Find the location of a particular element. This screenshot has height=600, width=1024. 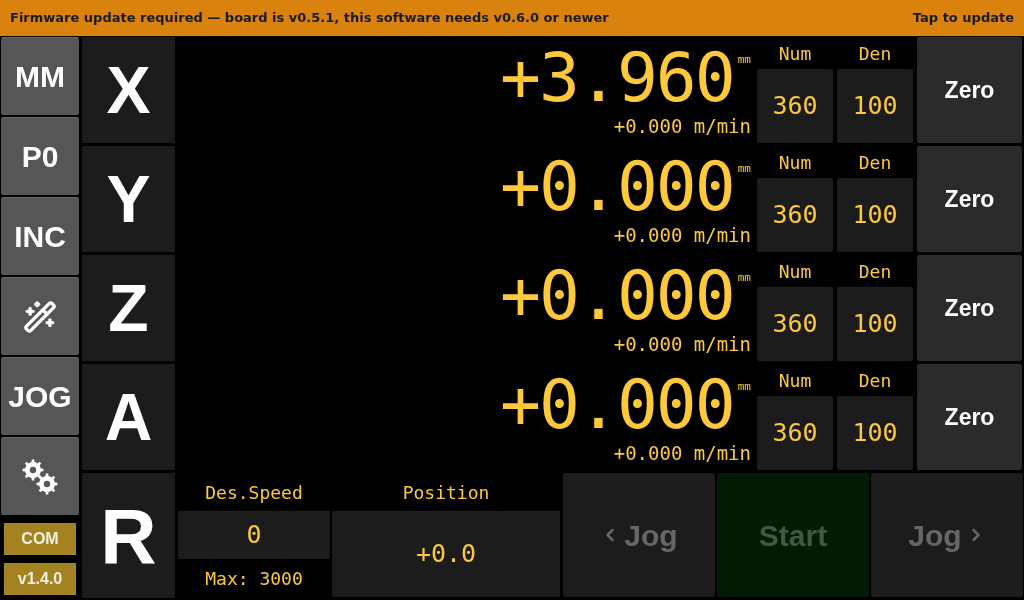

mode-button: MM is located at coordinates (40, 76).